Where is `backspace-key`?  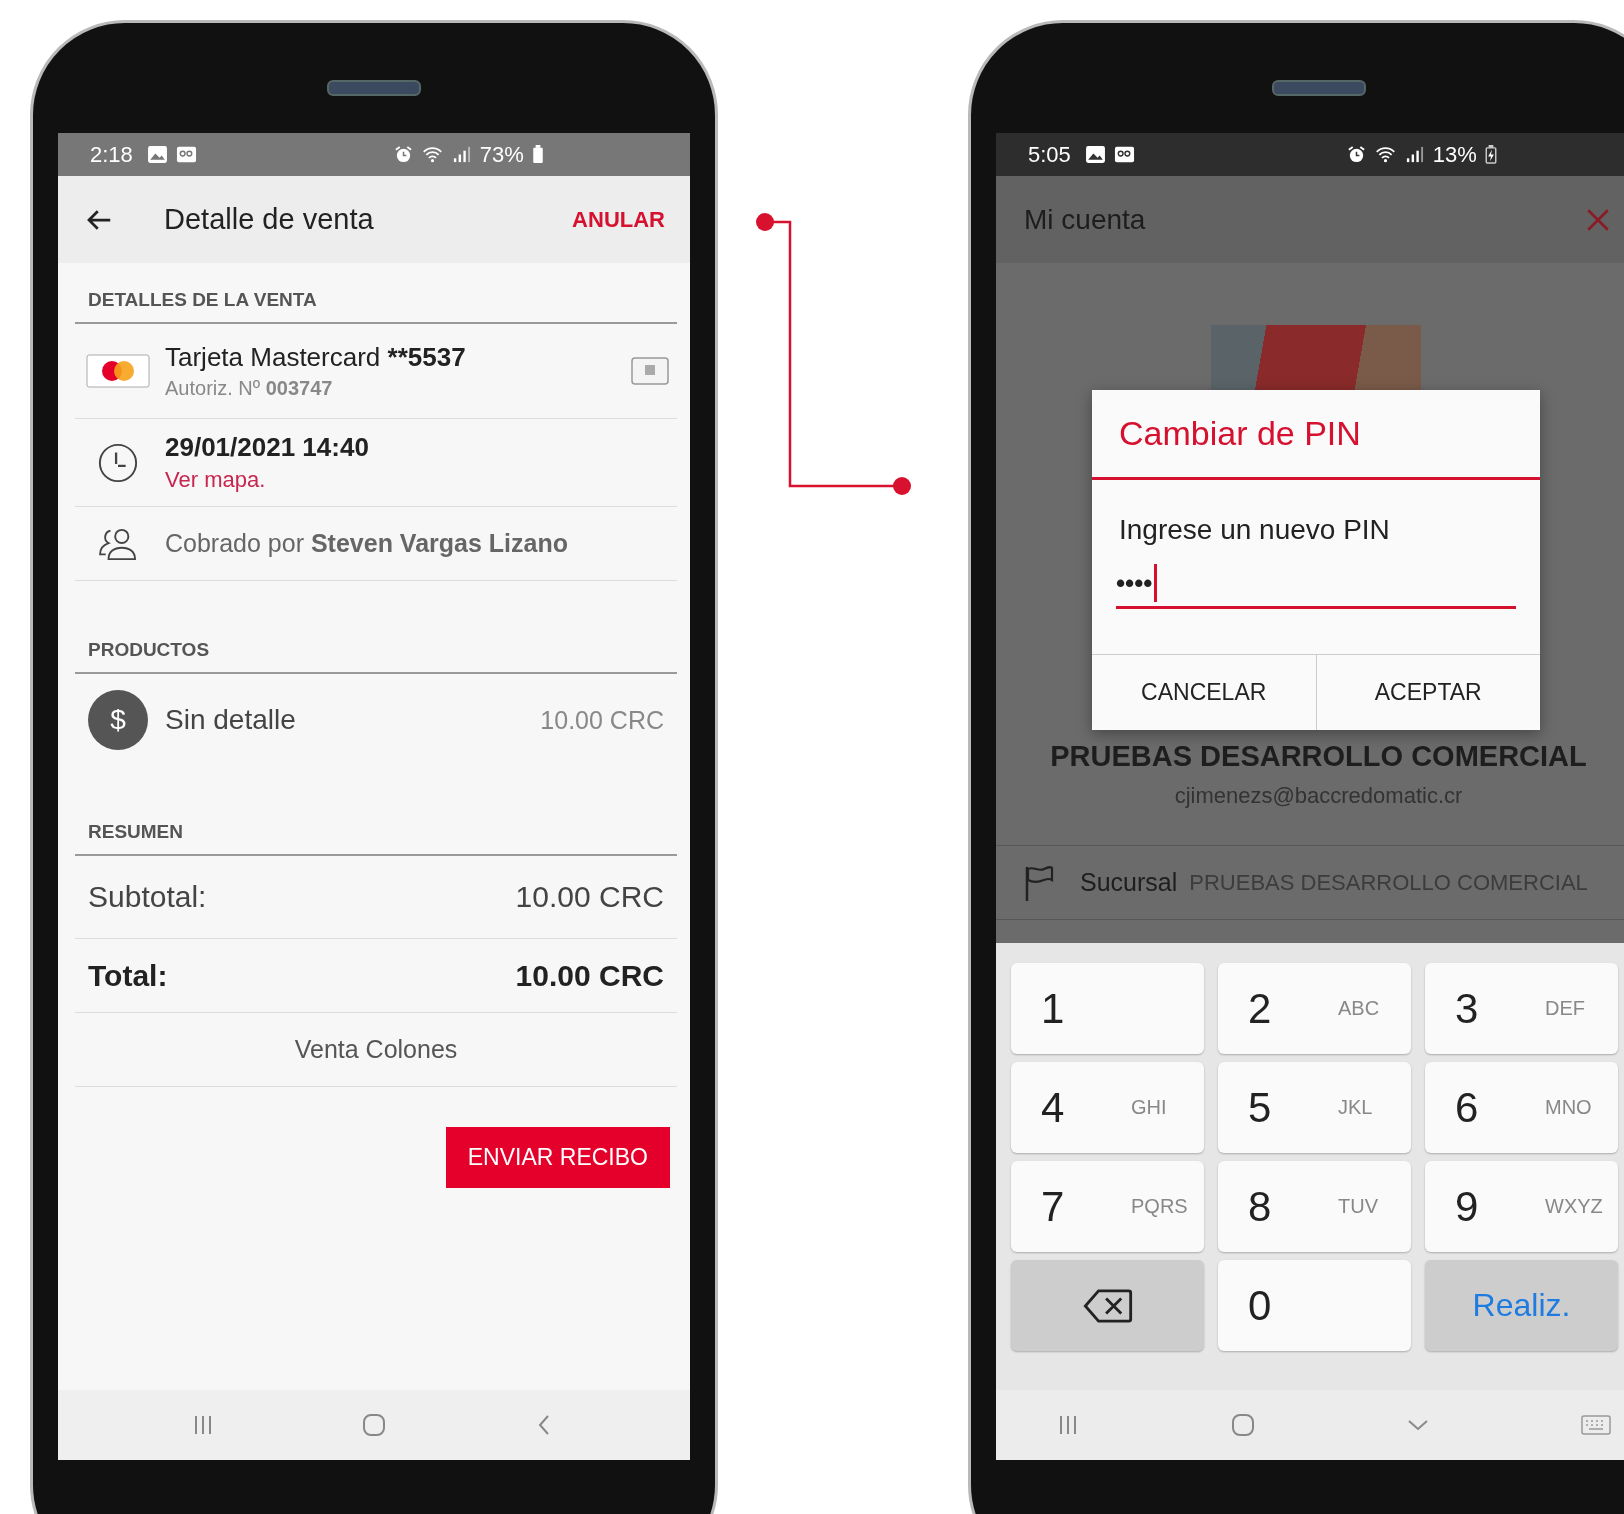 backspace-key is located at coordinates (1107, 1305).